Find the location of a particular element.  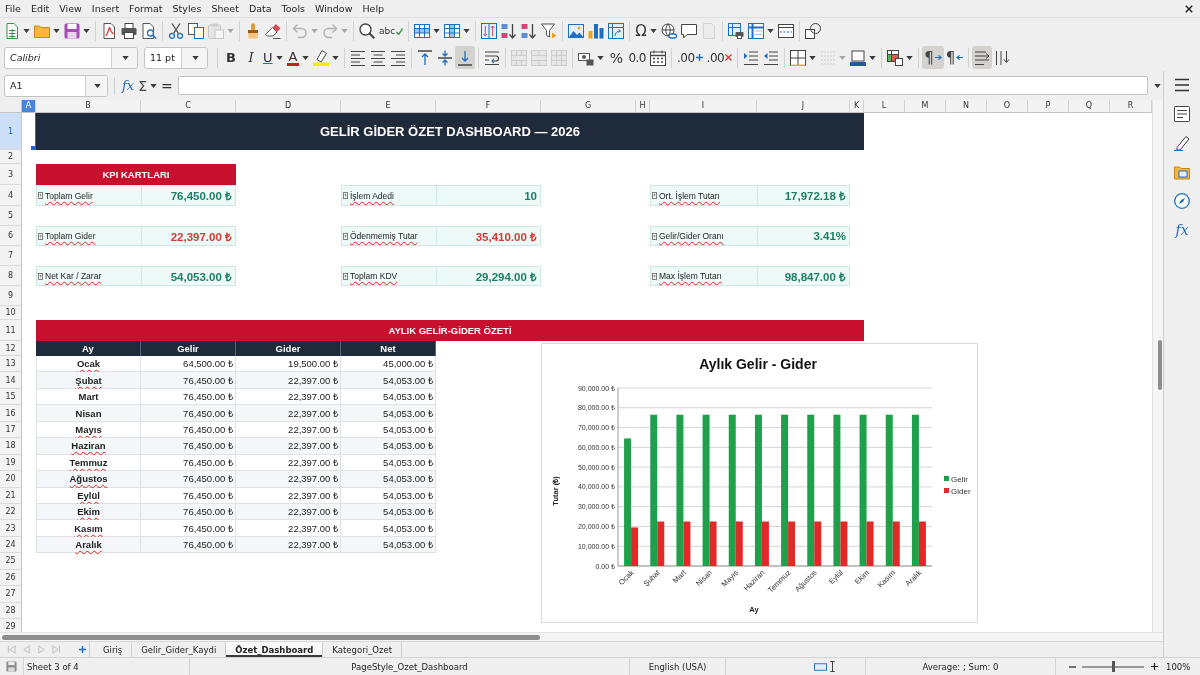

column-header: F is located at coordinates (488, 106).